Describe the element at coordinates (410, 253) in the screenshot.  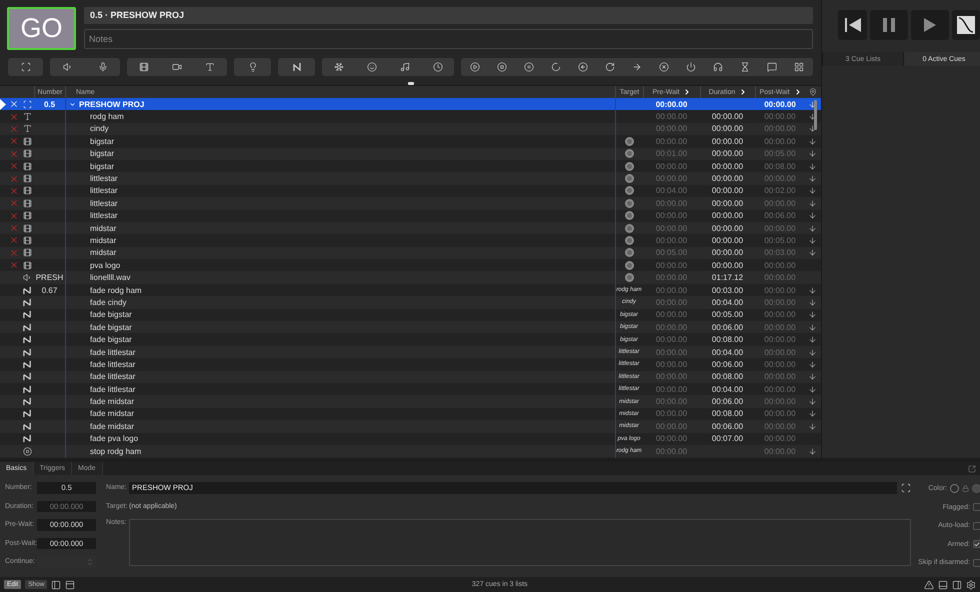
I see `cue-row: midstar 00:05.00 00:00.00 00:03.00` at that location.